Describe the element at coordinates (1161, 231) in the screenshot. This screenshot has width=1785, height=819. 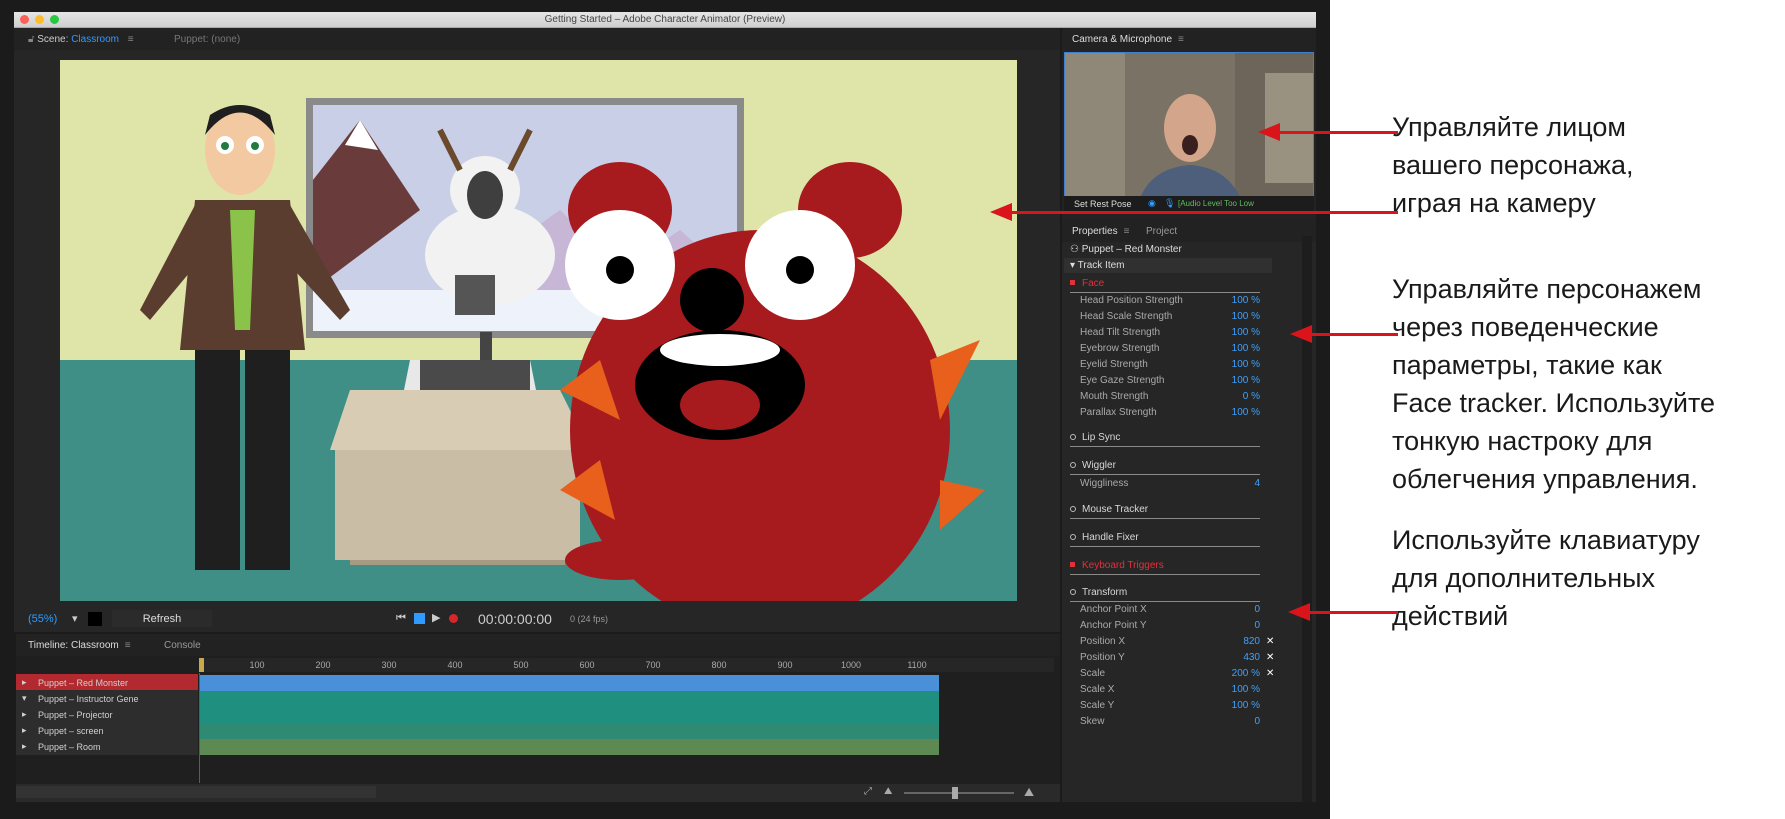
I see `tab-project: Project` at that location.